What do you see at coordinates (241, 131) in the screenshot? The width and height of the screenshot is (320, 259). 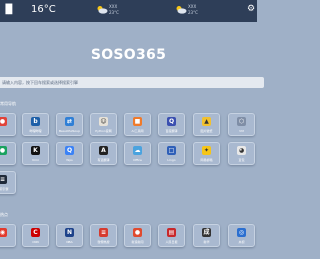 I see `shortcut-label: VM` at bounding box center [241, 131].